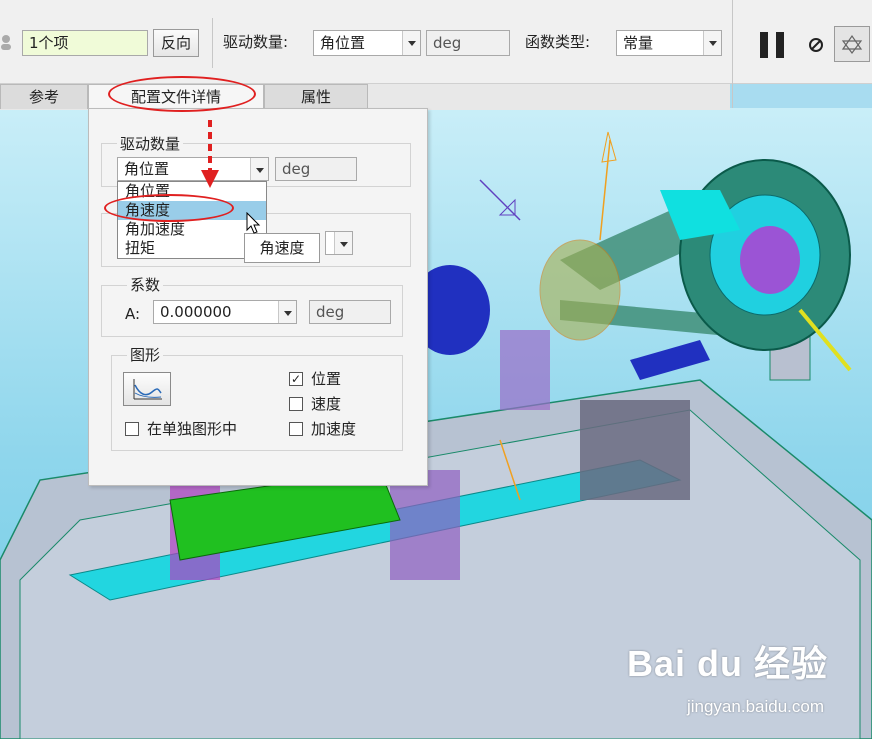  I want to click on reference-collector: 1个项, so click(85, 43).